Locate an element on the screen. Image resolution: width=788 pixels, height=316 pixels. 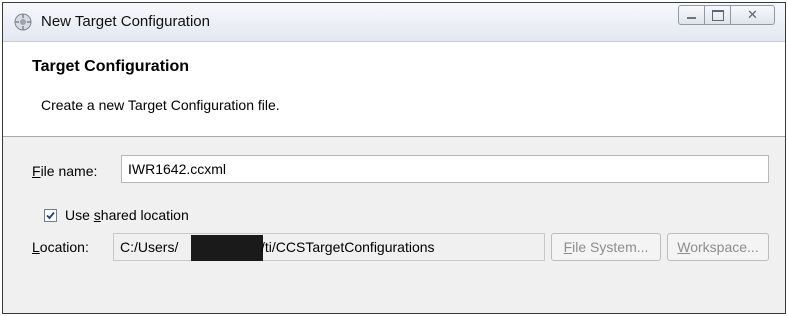
window-controls: ✕ is located at coordinates (726, 15).